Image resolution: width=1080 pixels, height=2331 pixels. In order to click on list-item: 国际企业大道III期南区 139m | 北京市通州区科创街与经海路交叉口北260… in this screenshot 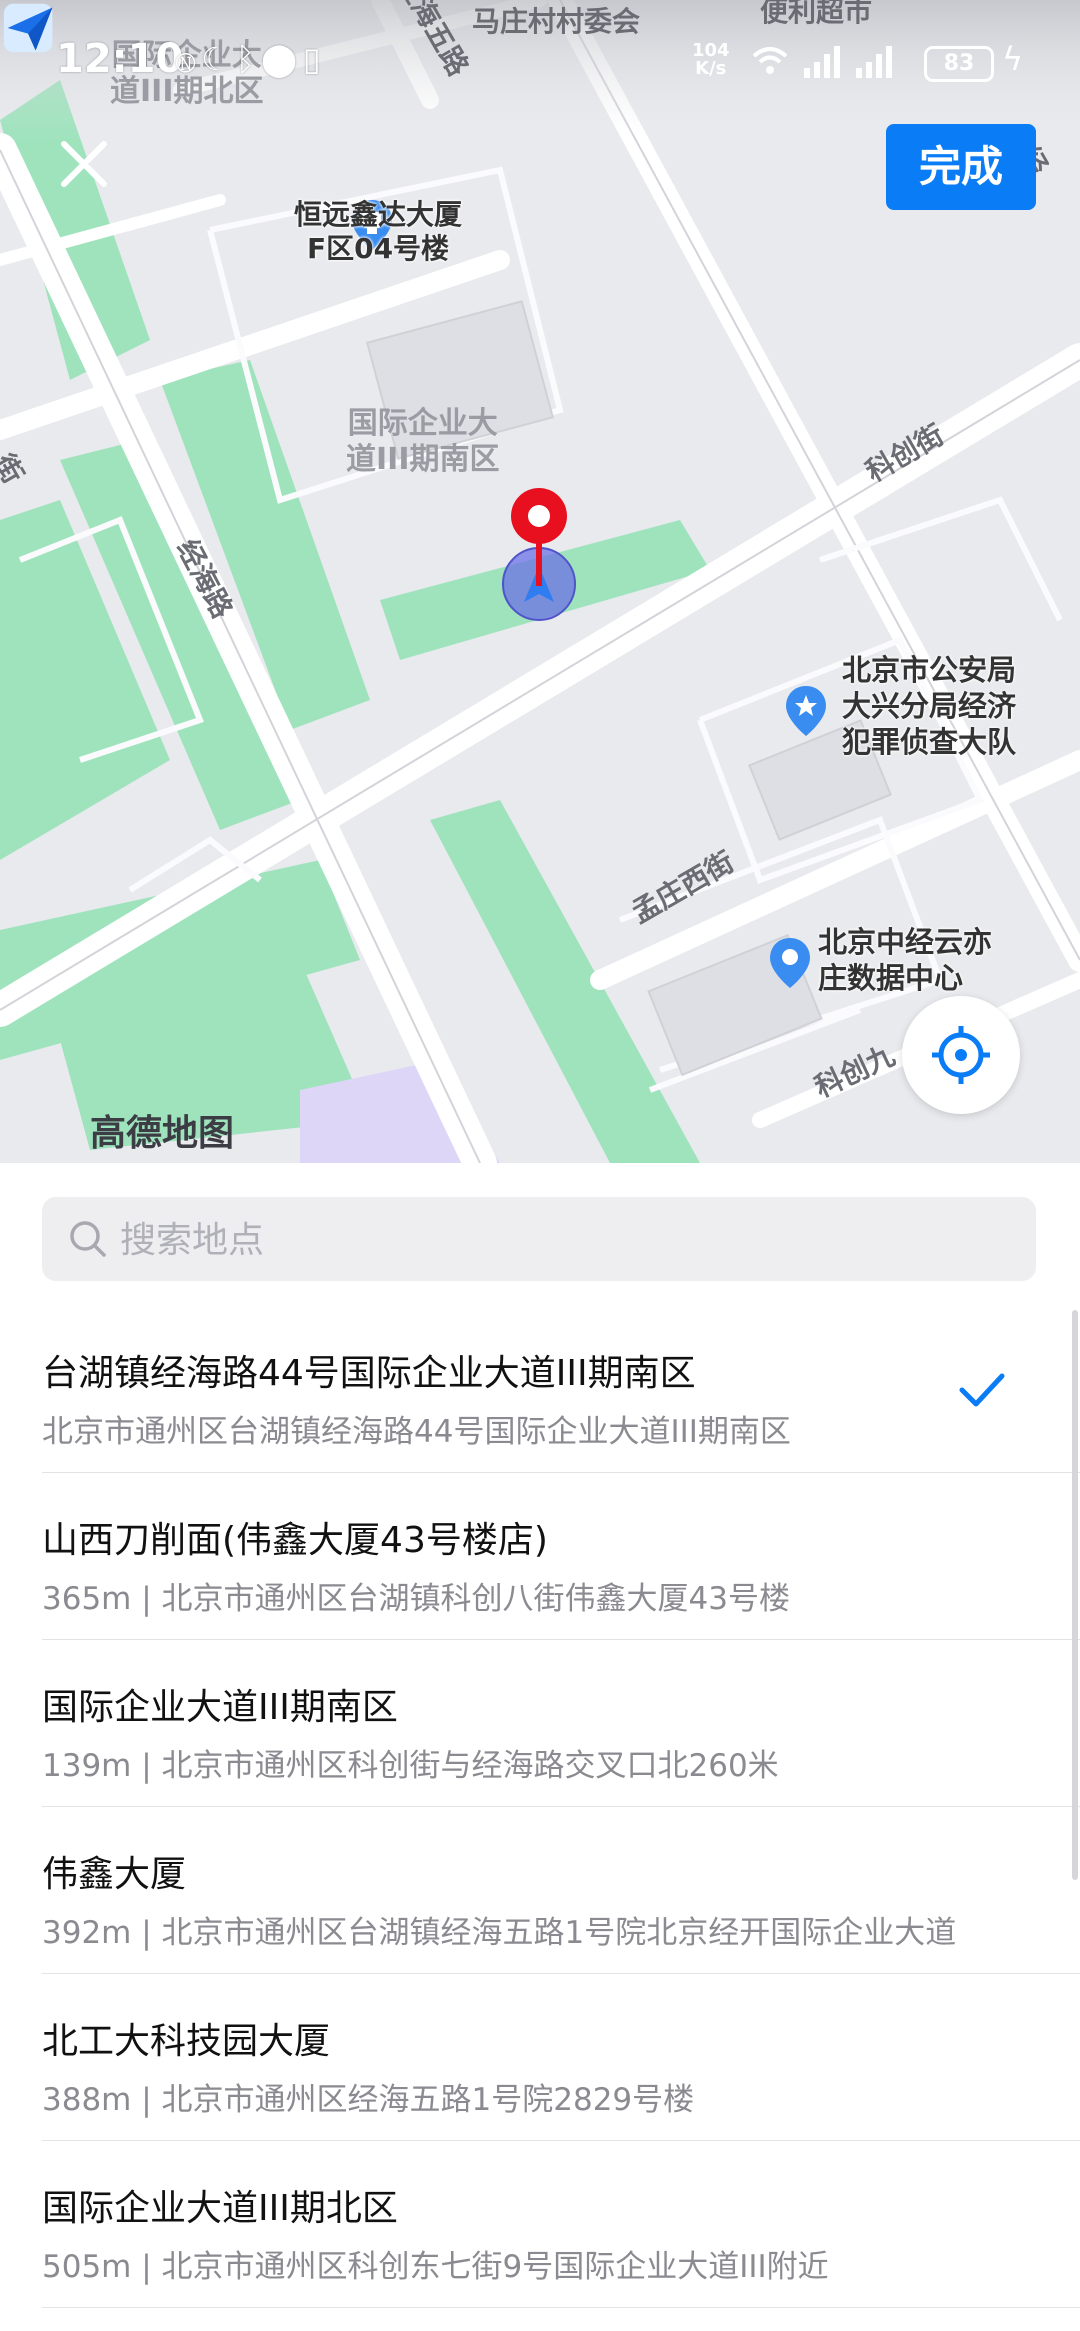, I will do `click(561, 1723)`.